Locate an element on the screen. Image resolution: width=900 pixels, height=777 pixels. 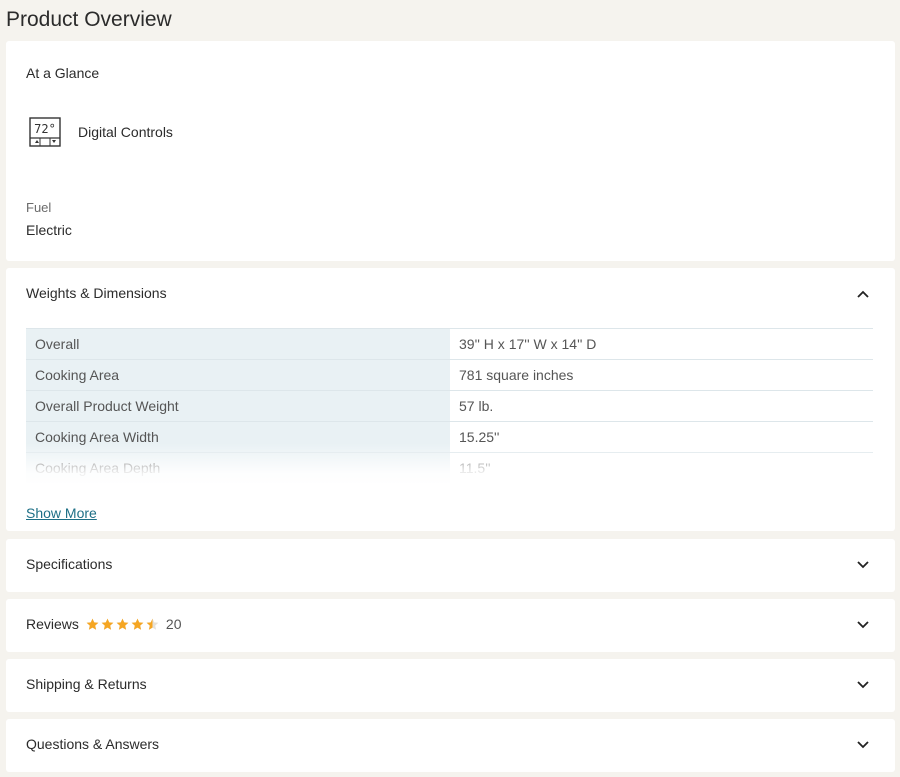
weights-dimensions-header: Weights & Dimensions is located at coordinates (96, 293).